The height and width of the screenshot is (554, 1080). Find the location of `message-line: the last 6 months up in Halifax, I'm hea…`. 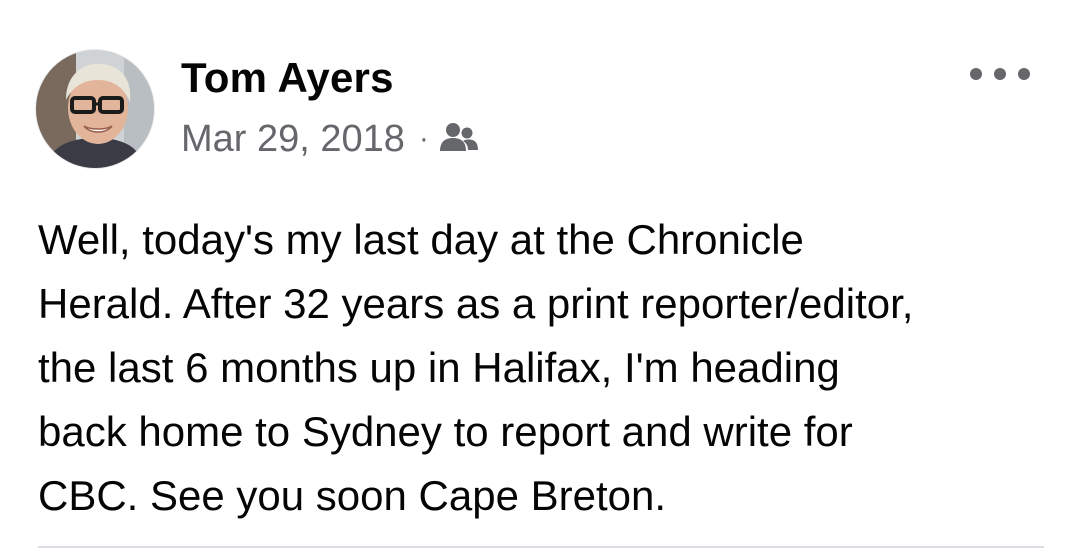

message-line: the last 6 months up in Halifax, I'm hea… is located at coordinates (439, 367).